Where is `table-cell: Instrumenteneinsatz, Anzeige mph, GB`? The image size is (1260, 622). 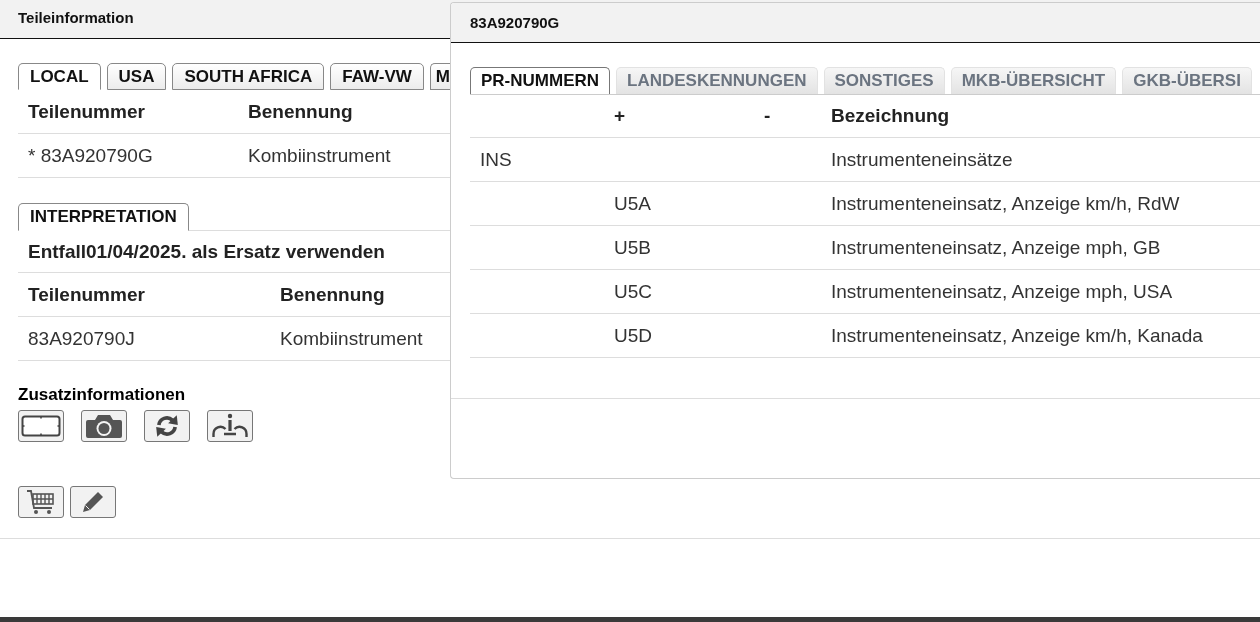
table-cell: Instrumenteneinsatz, Anzeige mph, GB is located at coordinates (996, 247).